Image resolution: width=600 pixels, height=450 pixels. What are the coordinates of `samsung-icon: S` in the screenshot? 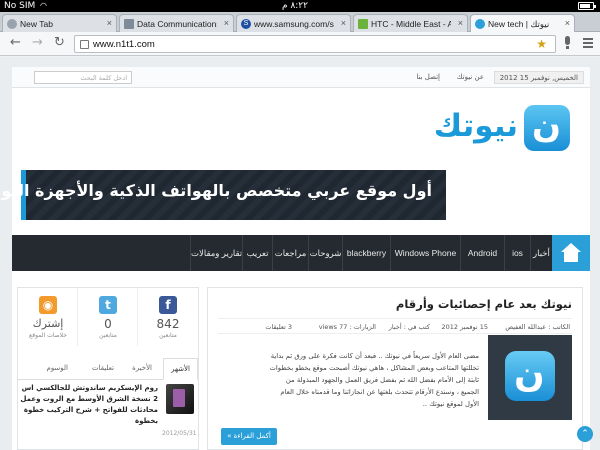 It's located at (246, 24).